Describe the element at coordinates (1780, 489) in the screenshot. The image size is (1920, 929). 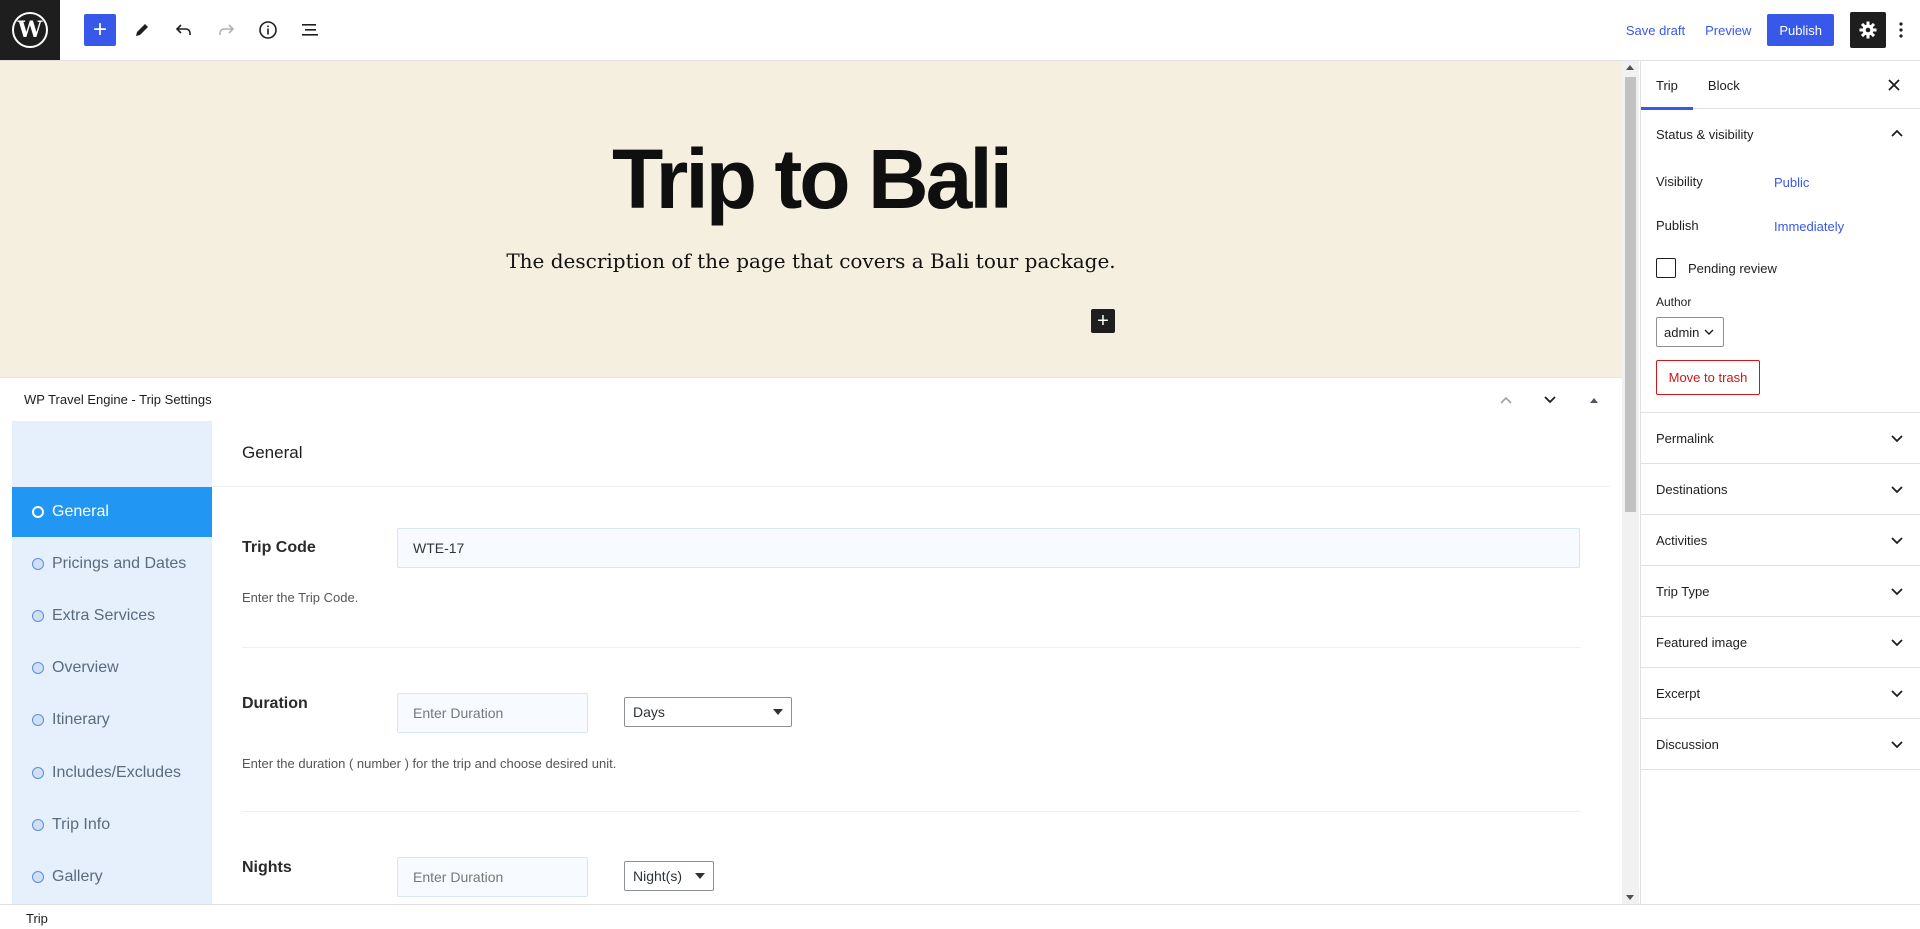
I see `destinations-panel: Destinations` at that location.